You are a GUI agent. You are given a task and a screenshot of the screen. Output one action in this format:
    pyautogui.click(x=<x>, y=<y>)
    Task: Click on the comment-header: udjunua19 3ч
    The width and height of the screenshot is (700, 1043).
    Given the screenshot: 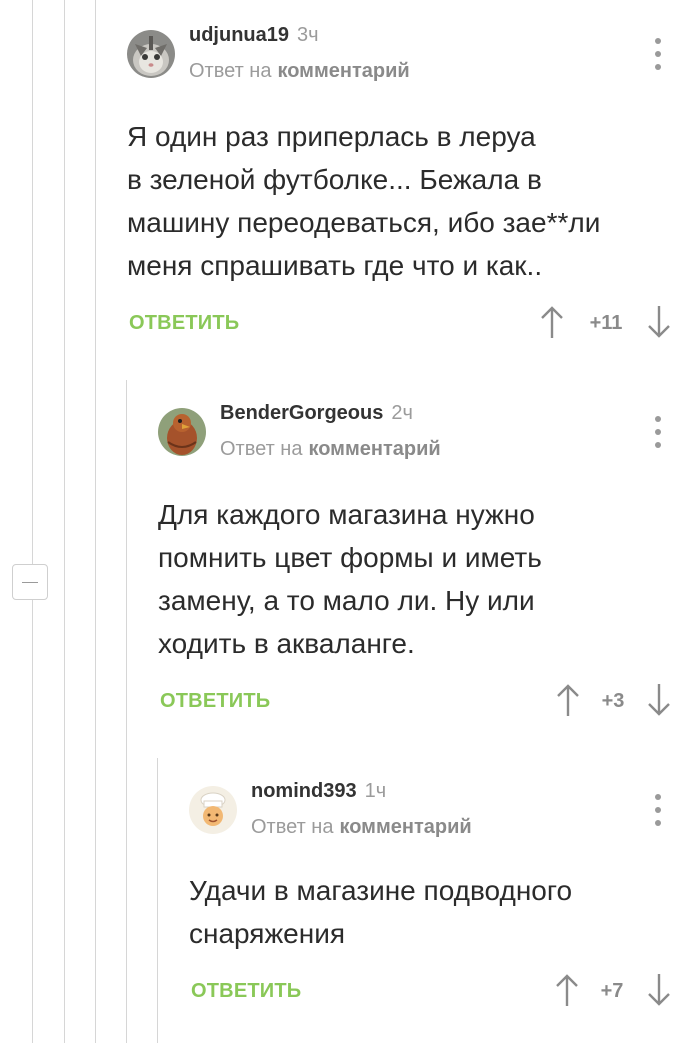 What is the action you would take?
    pyautogui.click(x=254, y=35)
    